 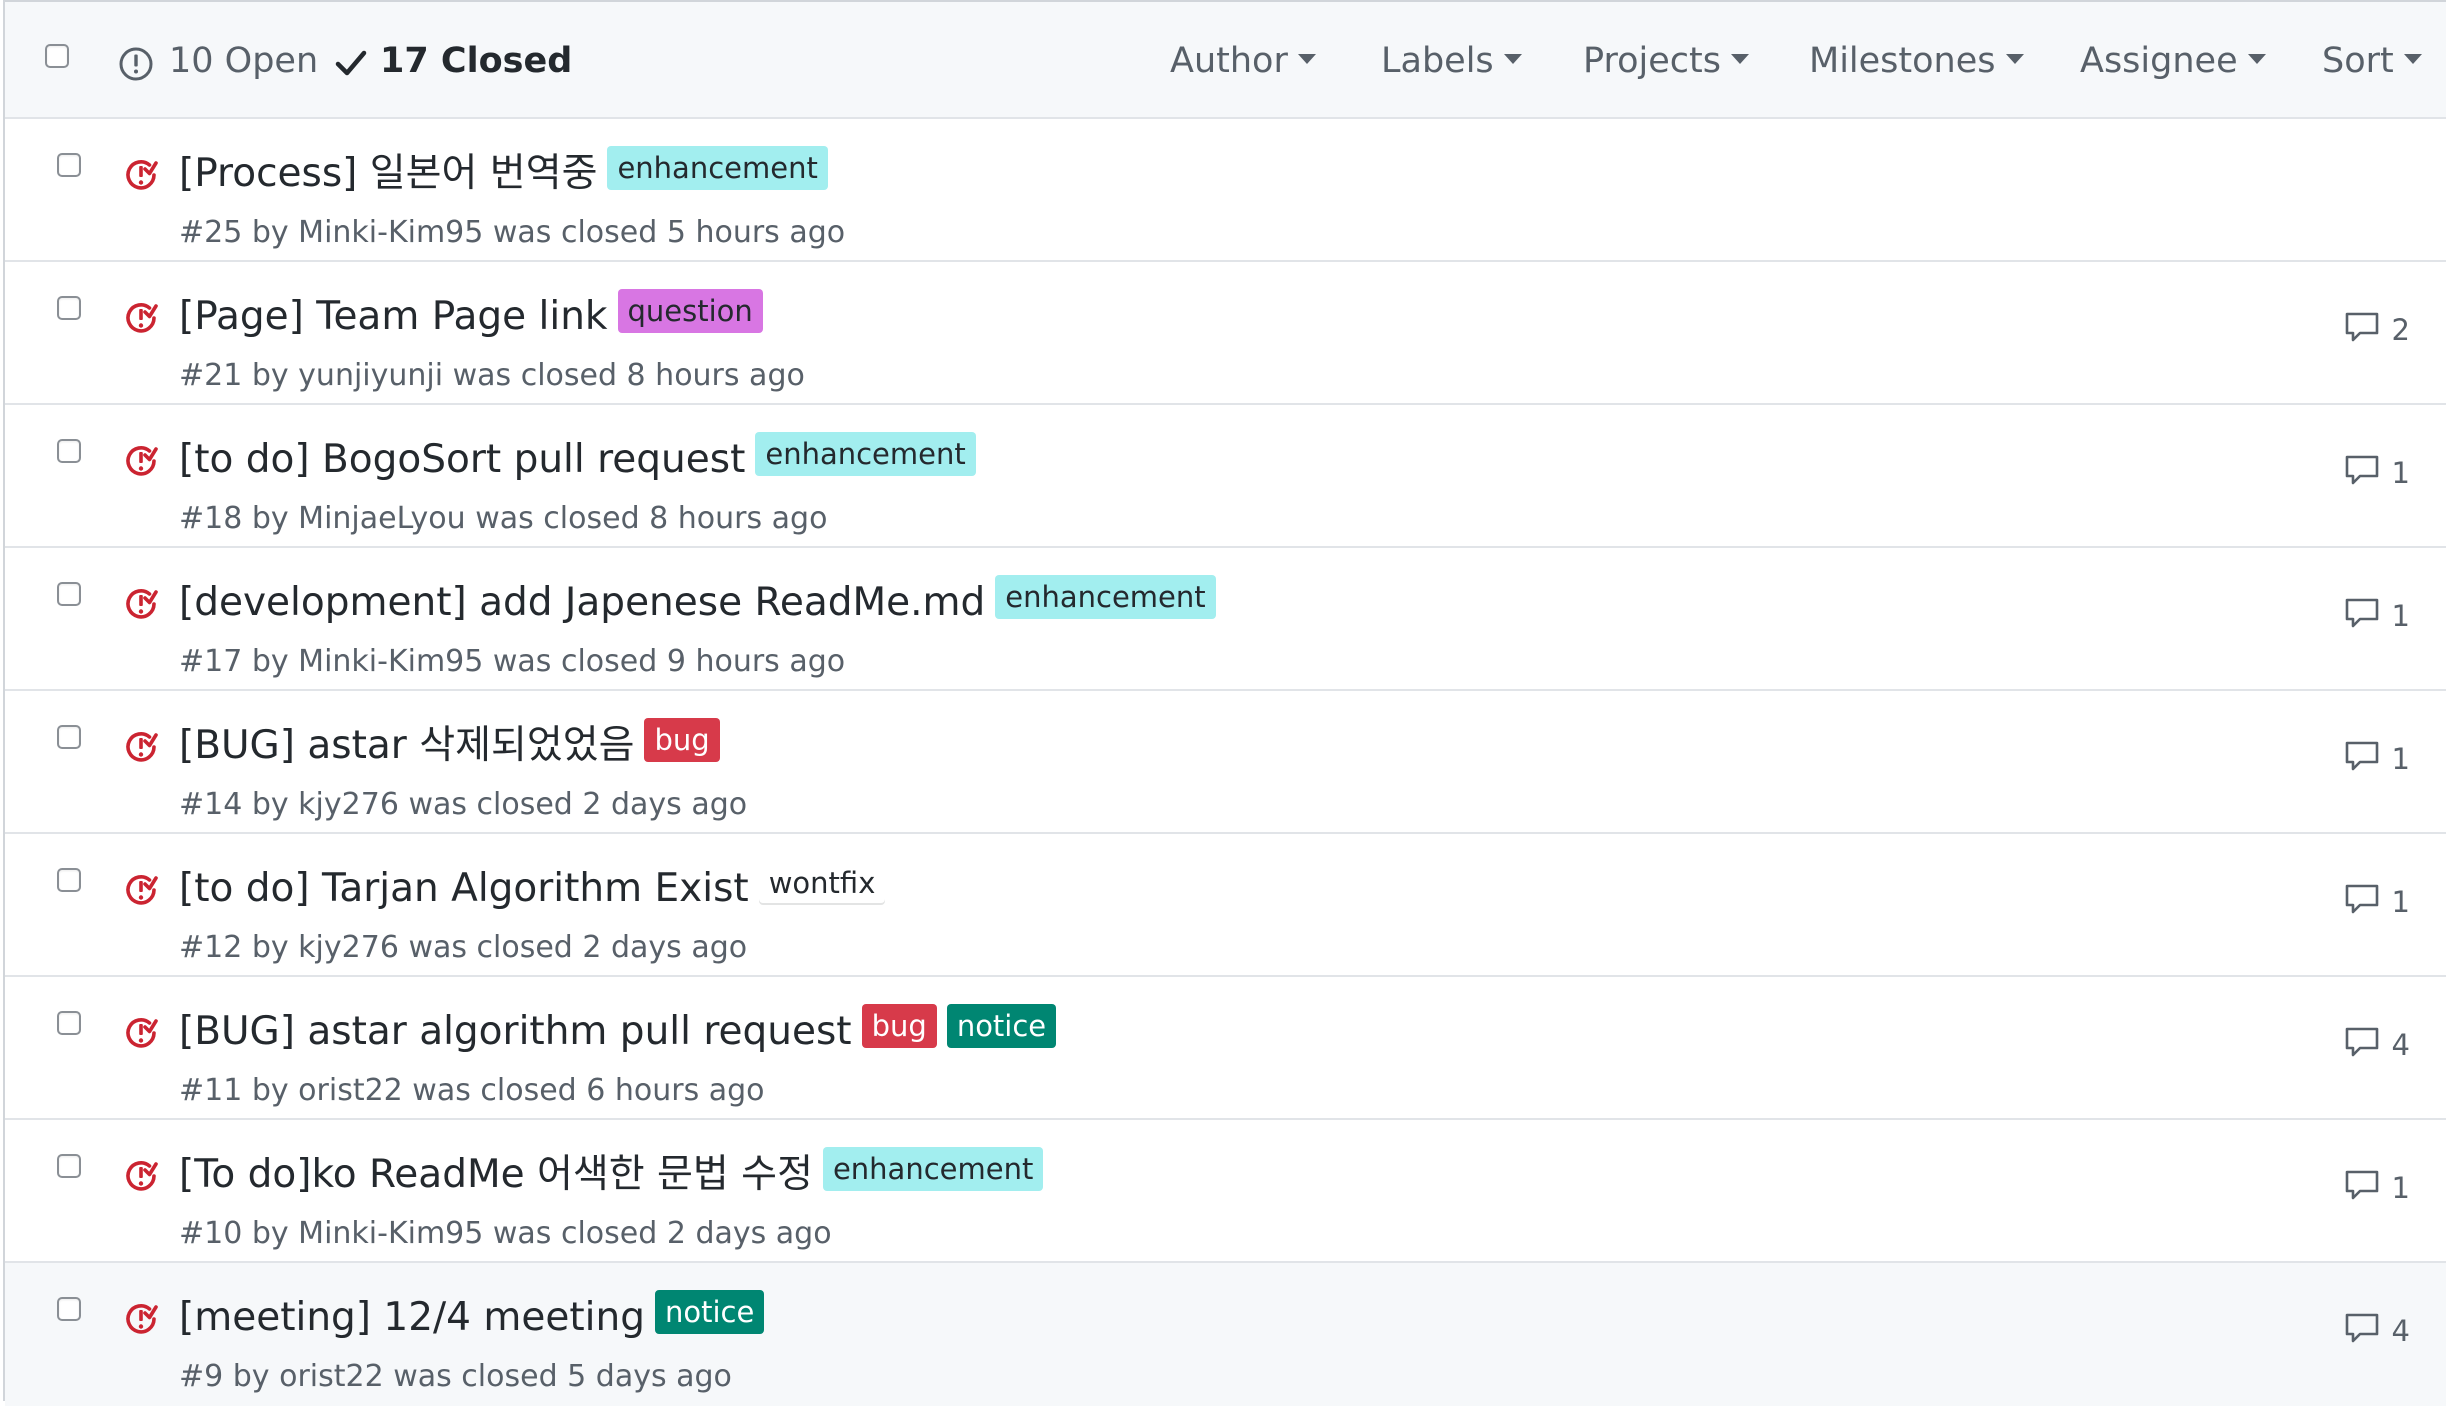 I want to click on issue-title-line: [Process] 일본어 번역중 enhancement, so click(x=503, y=173).